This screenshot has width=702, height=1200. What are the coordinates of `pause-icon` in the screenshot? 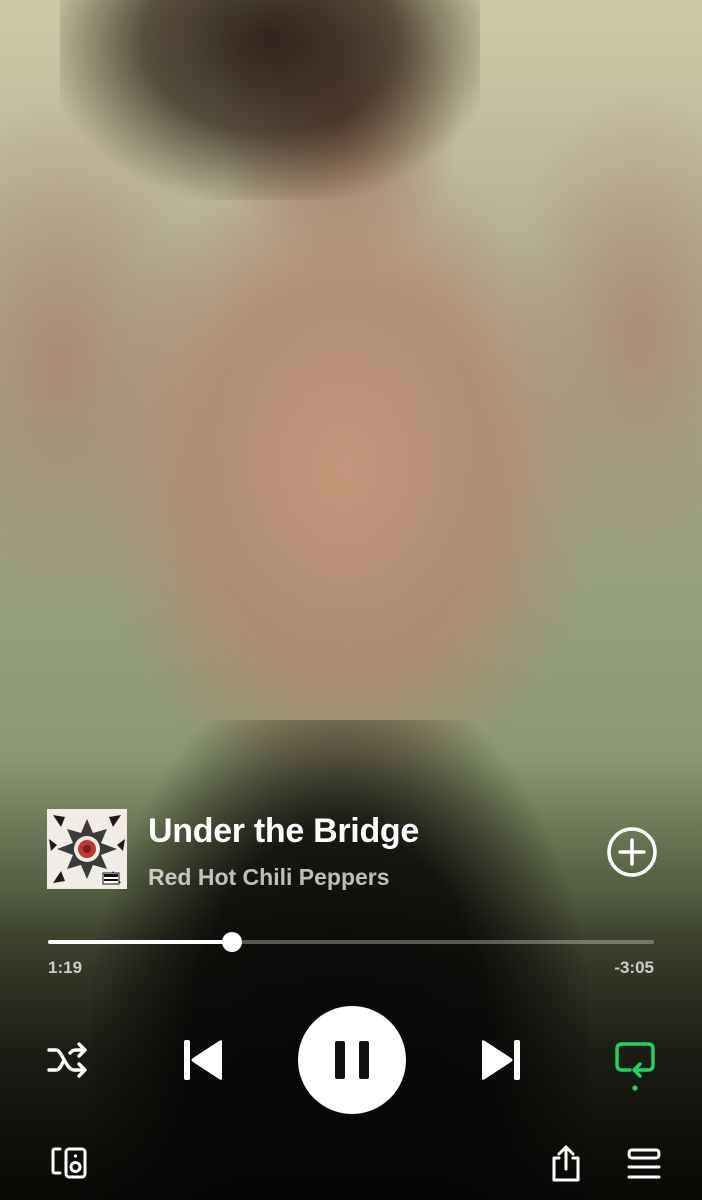 It's located at (352, 1060).